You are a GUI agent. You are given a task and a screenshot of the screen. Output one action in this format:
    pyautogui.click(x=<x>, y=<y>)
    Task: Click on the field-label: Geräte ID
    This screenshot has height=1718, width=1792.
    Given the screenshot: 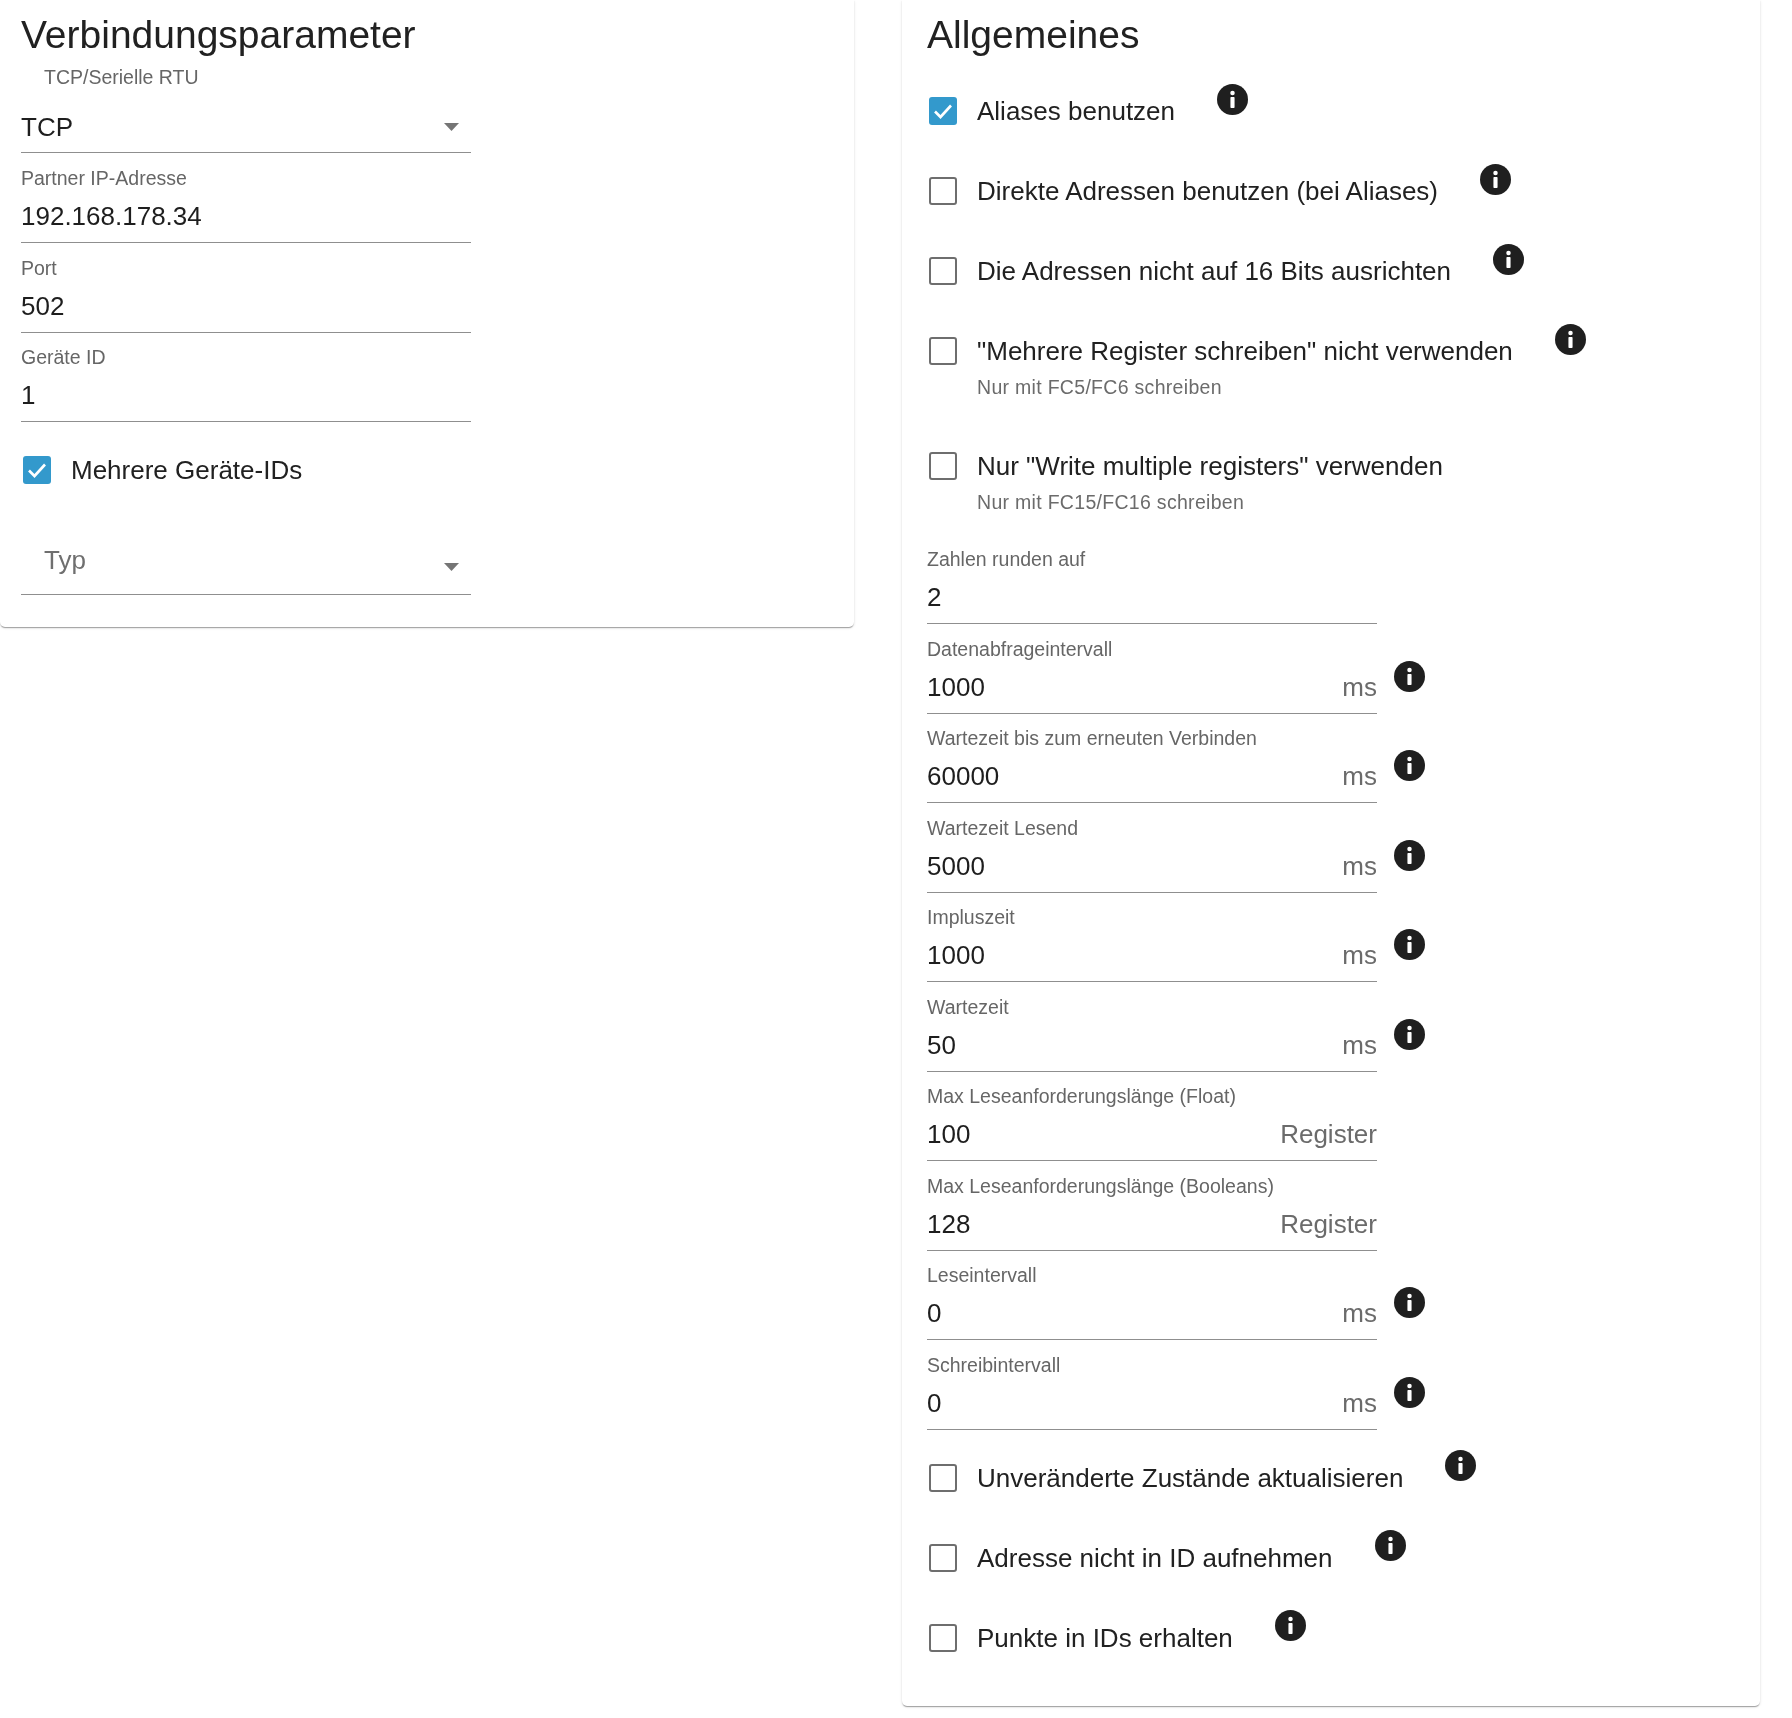 What is the action you would take?
    pyautogui.click(x=63, y=357)
    